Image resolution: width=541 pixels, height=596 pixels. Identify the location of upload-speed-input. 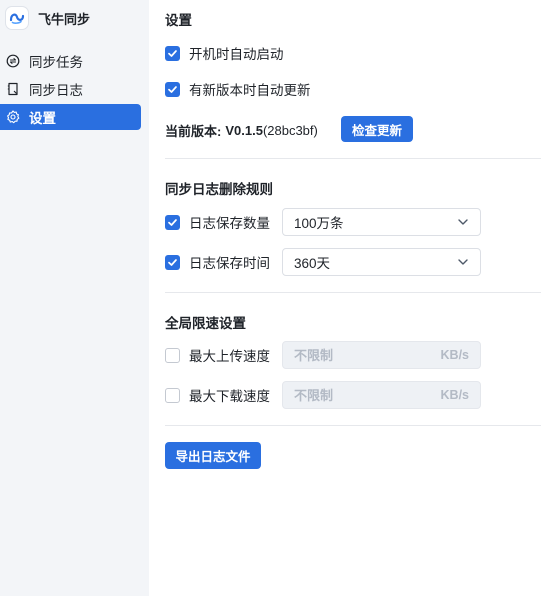
(367, 355).